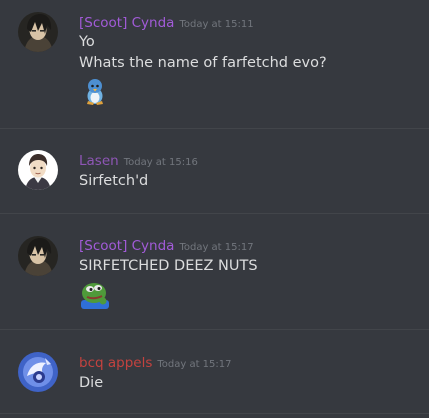 Image resolution: width=429 pixels, height=418 pixels. I want to click on pepe-emoji, so click(95, 294).